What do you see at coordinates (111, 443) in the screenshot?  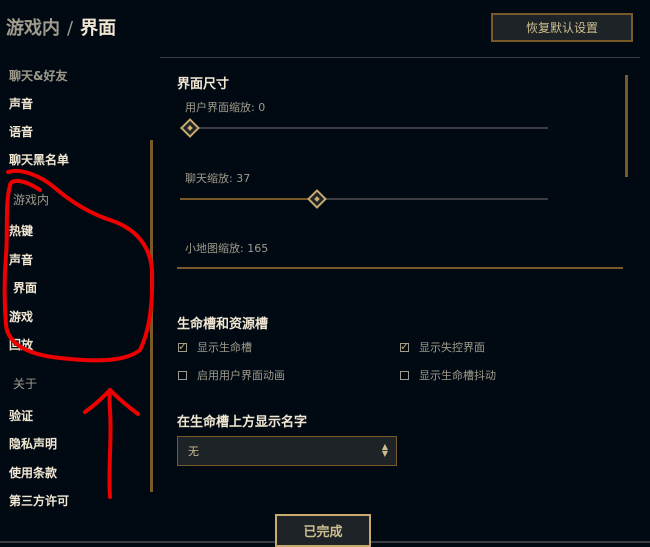 I see `annotation-arrow` at bounding box center [111, 443].